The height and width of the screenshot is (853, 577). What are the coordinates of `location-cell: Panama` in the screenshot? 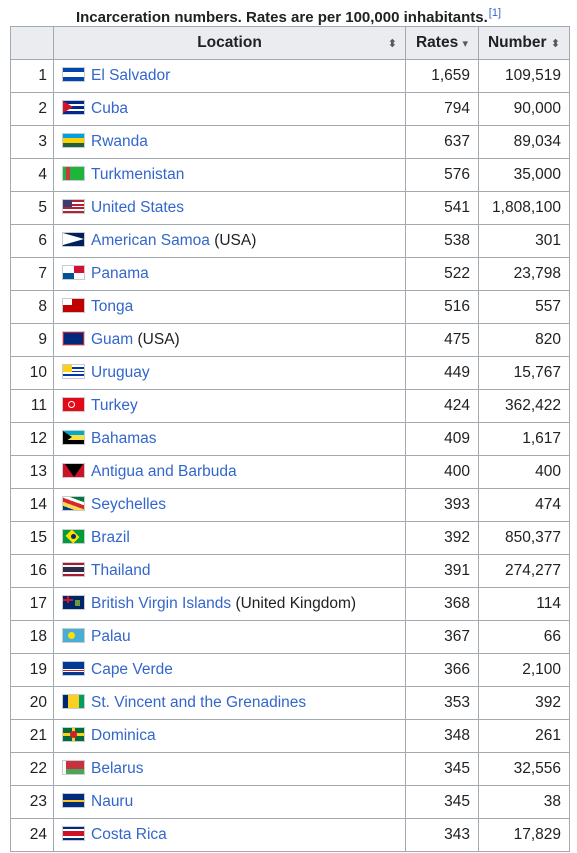 It's located at (229, 274).